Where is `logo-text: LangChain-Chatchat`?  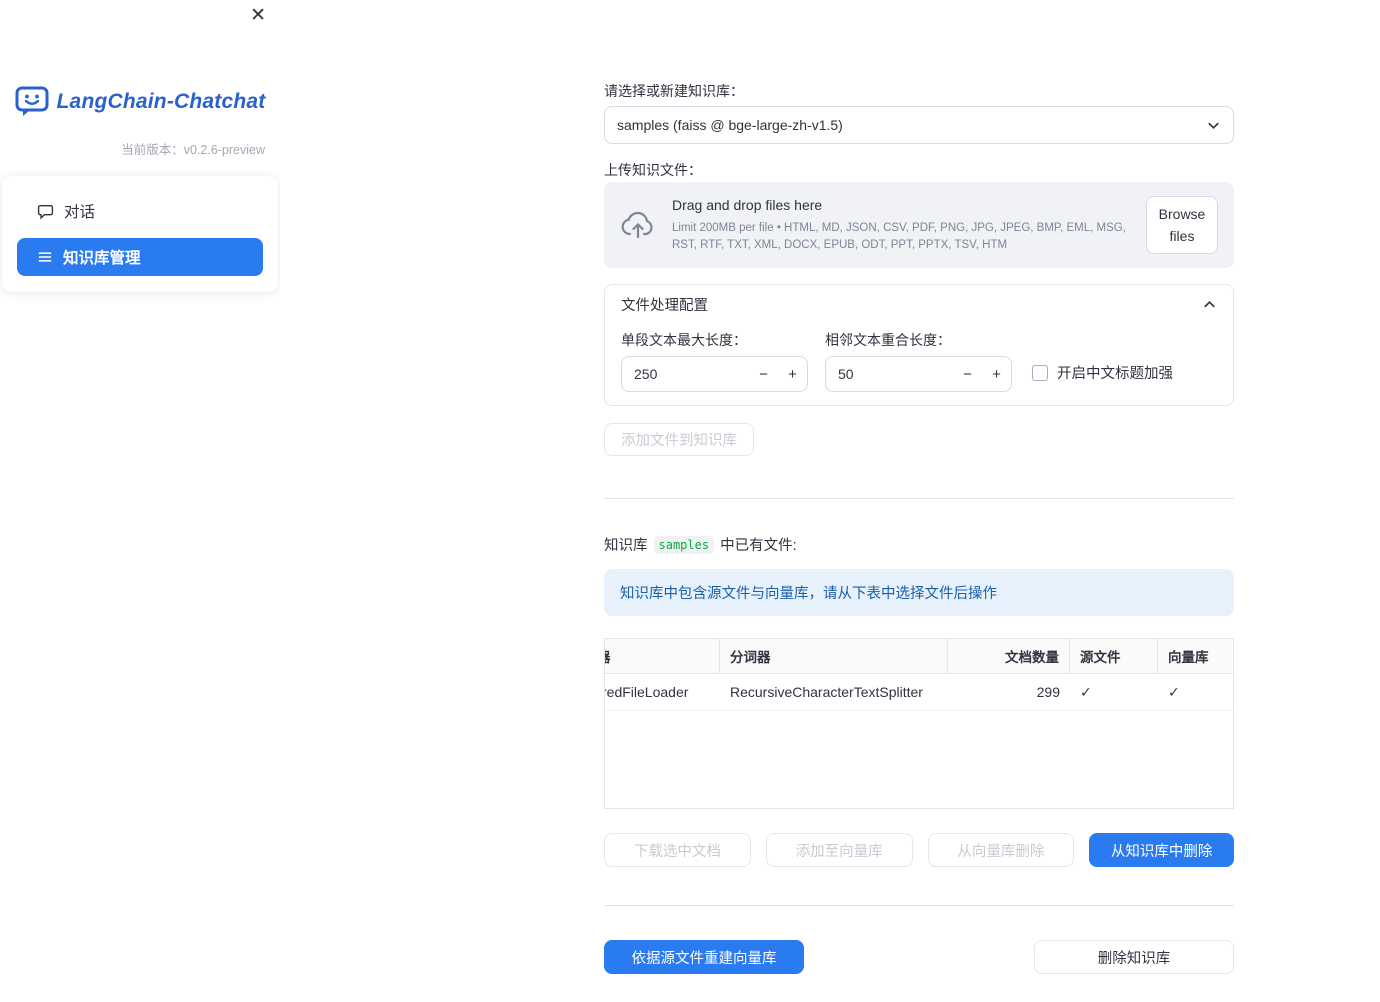 logo-text: LangChain-Chatchat is located at coordinates (161, 101).